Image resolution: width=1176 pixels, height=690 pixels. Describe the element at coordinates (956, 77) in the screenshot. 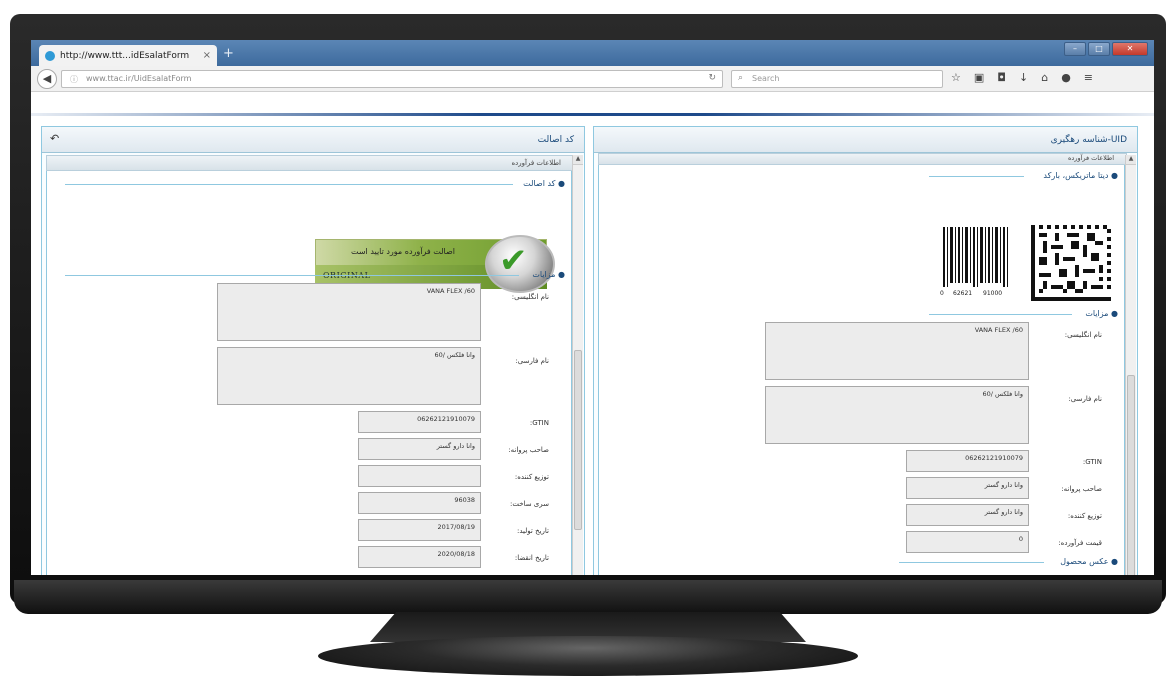

I see `bookmark-star-icon: ☆` at that location.